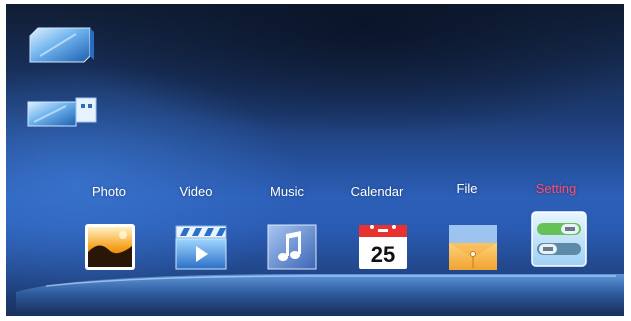 The height and width of the screenshot is (321, 631). Describe the element at coordinates (287, 191) in the screenshot. I see `menu-label-music: Music` at that location.